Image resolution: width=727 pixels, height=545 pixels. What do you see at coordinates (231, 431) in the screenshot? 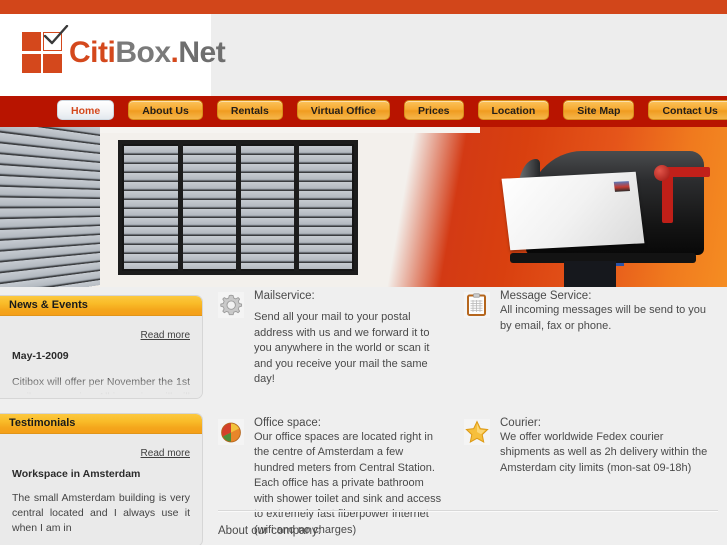
I see `pie-chart-icon` at bounding box center [231, 431].